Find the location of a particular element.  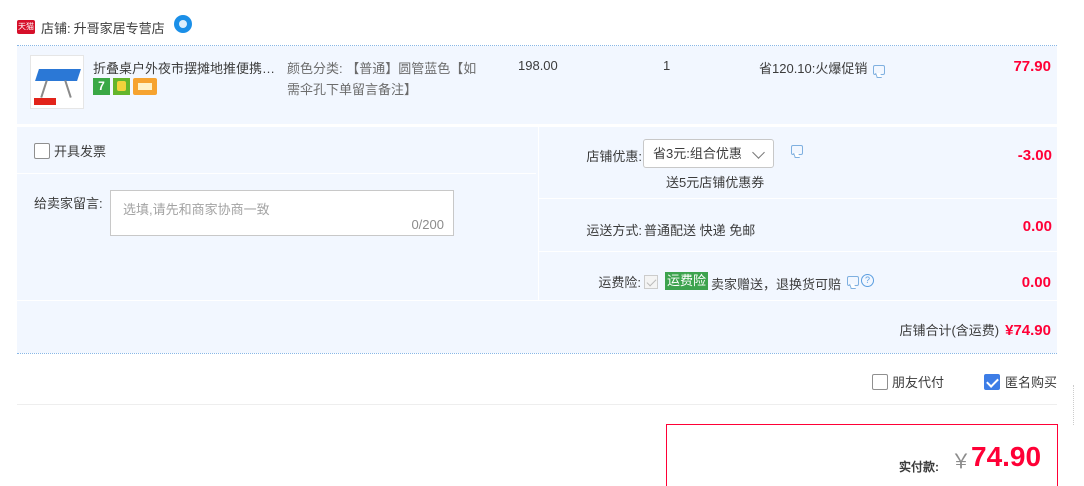

invoice-label: 开具发票 is located at coordinates (80, 151).